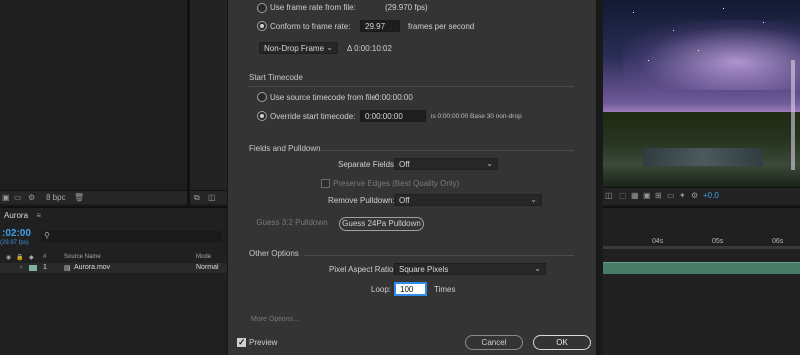 The image size is (800, 355). I want to click on use-frame-rate-from-file-label: Use frame rate from file:, so click(313, 7).